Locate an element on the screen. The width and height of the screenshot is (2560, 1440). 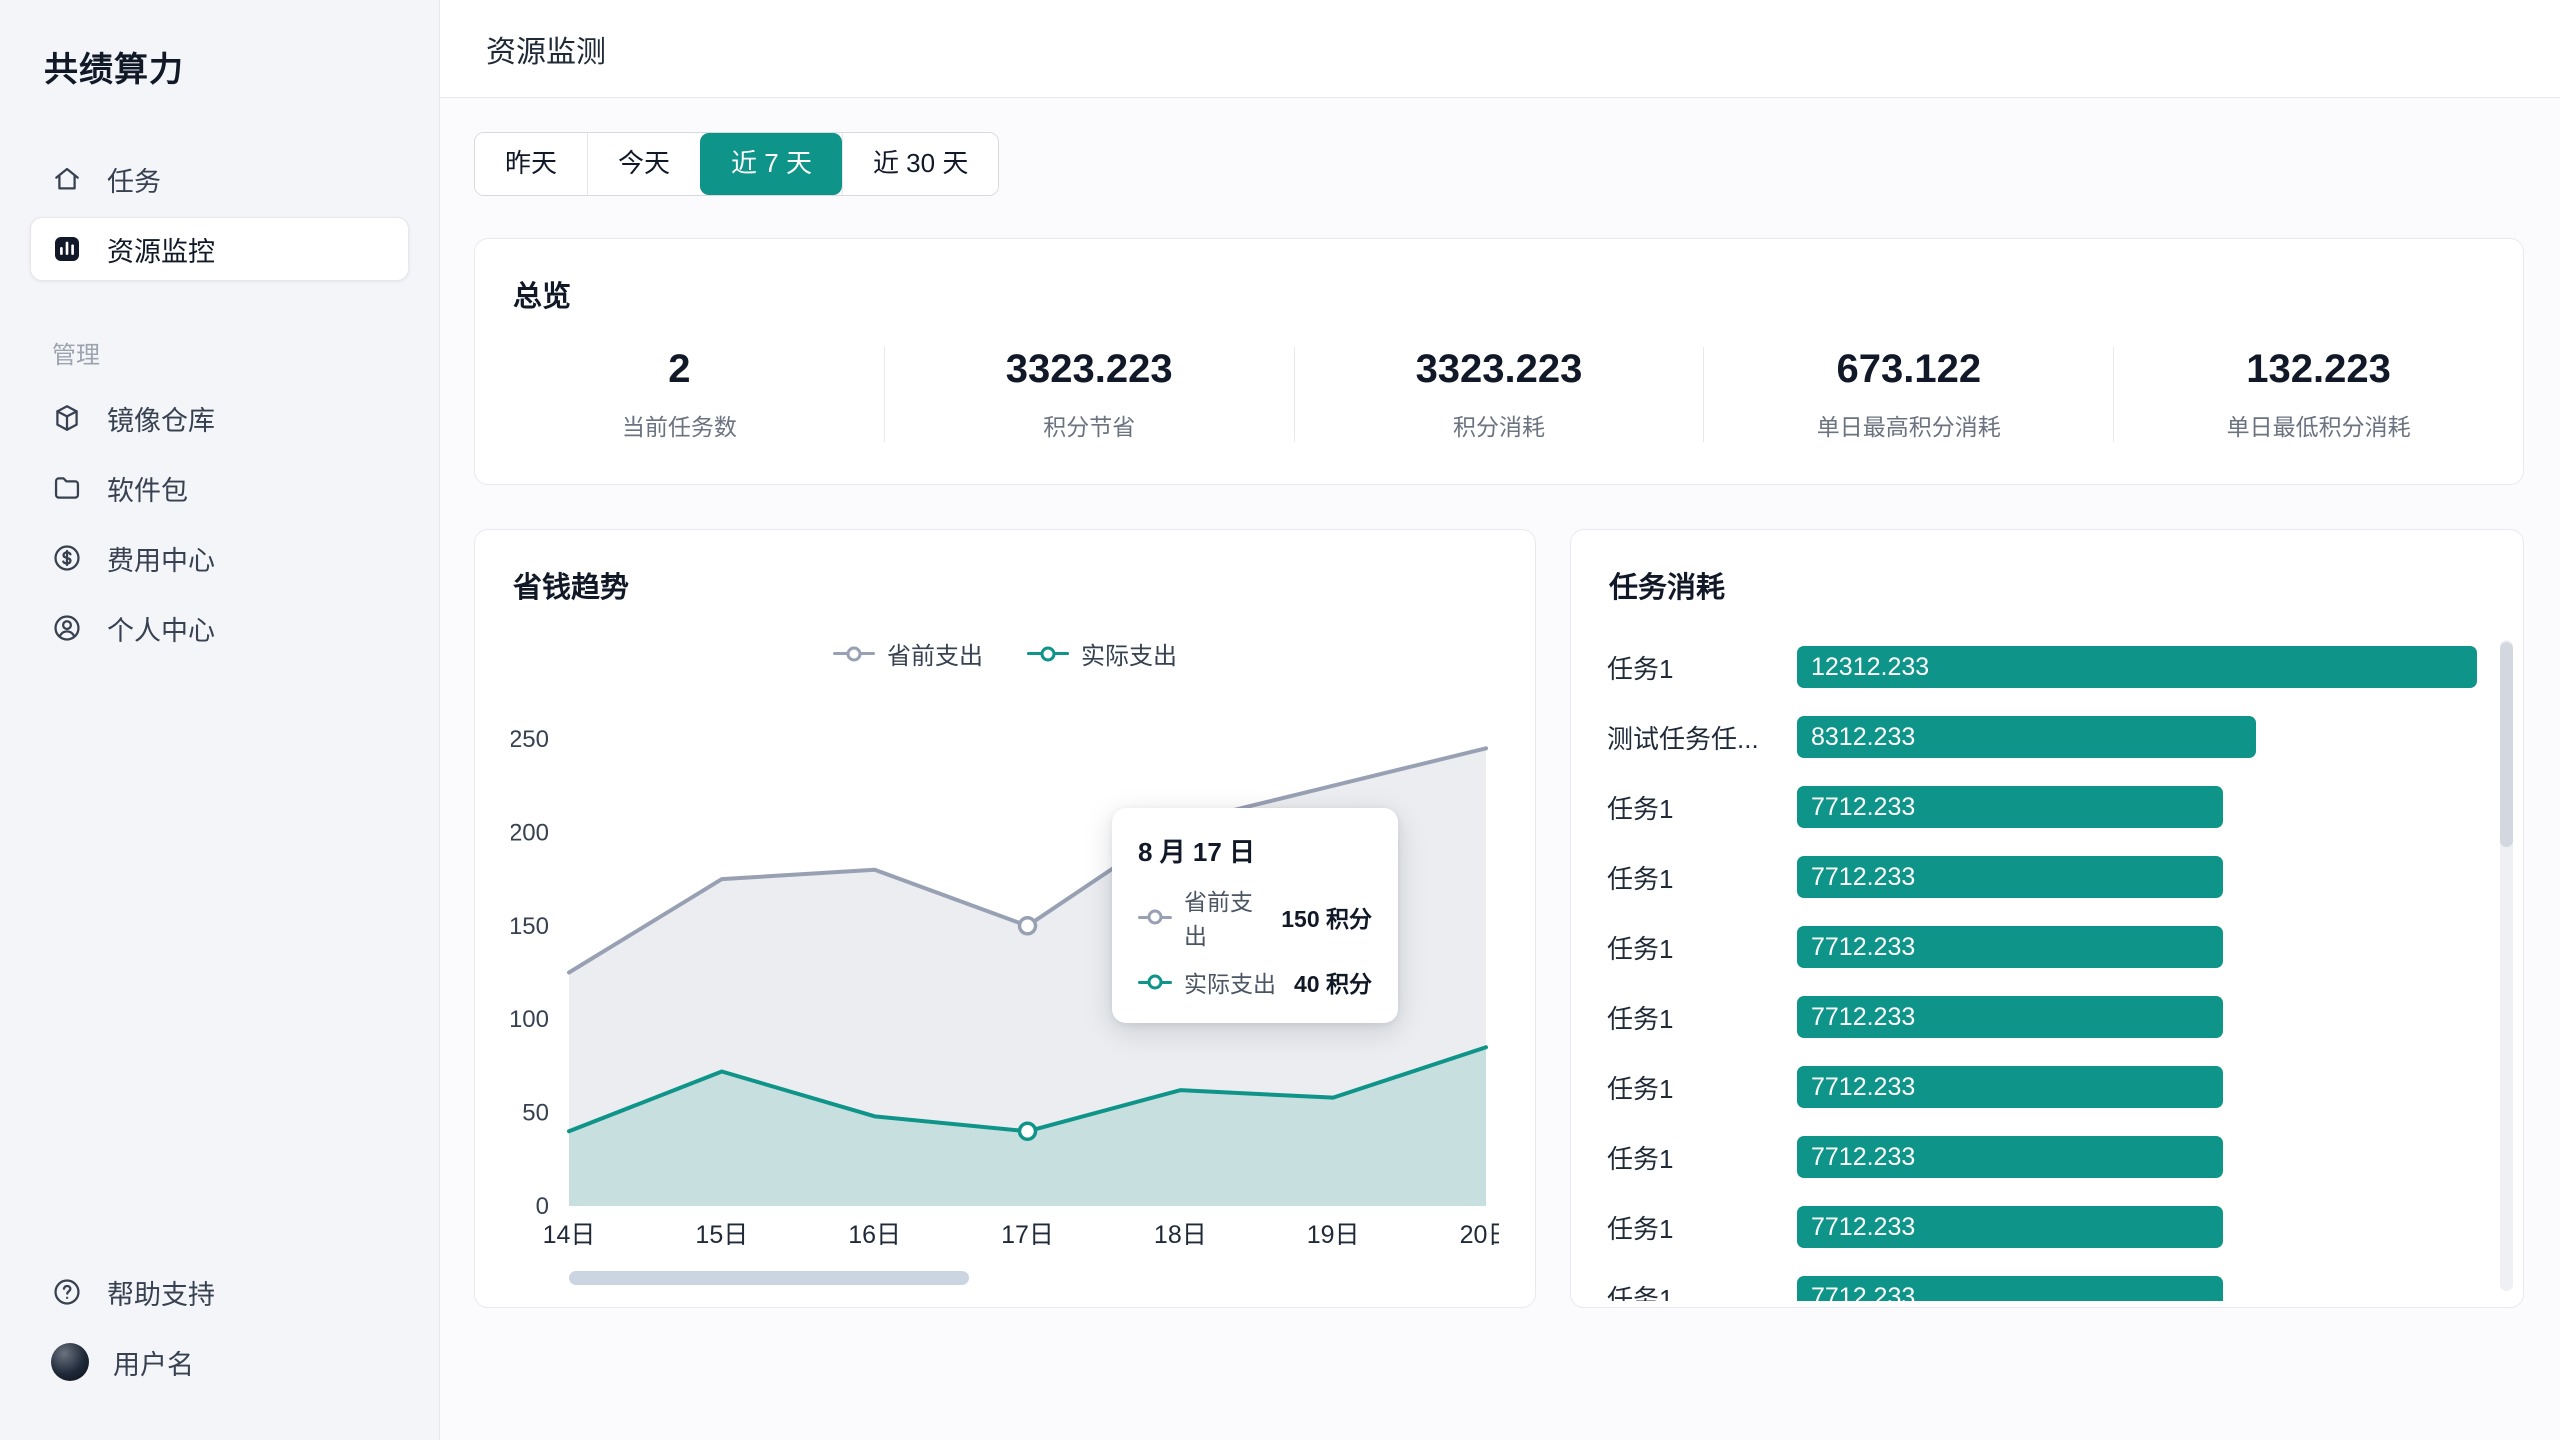
stat-value: 2 is located at coordinates (679, 369).